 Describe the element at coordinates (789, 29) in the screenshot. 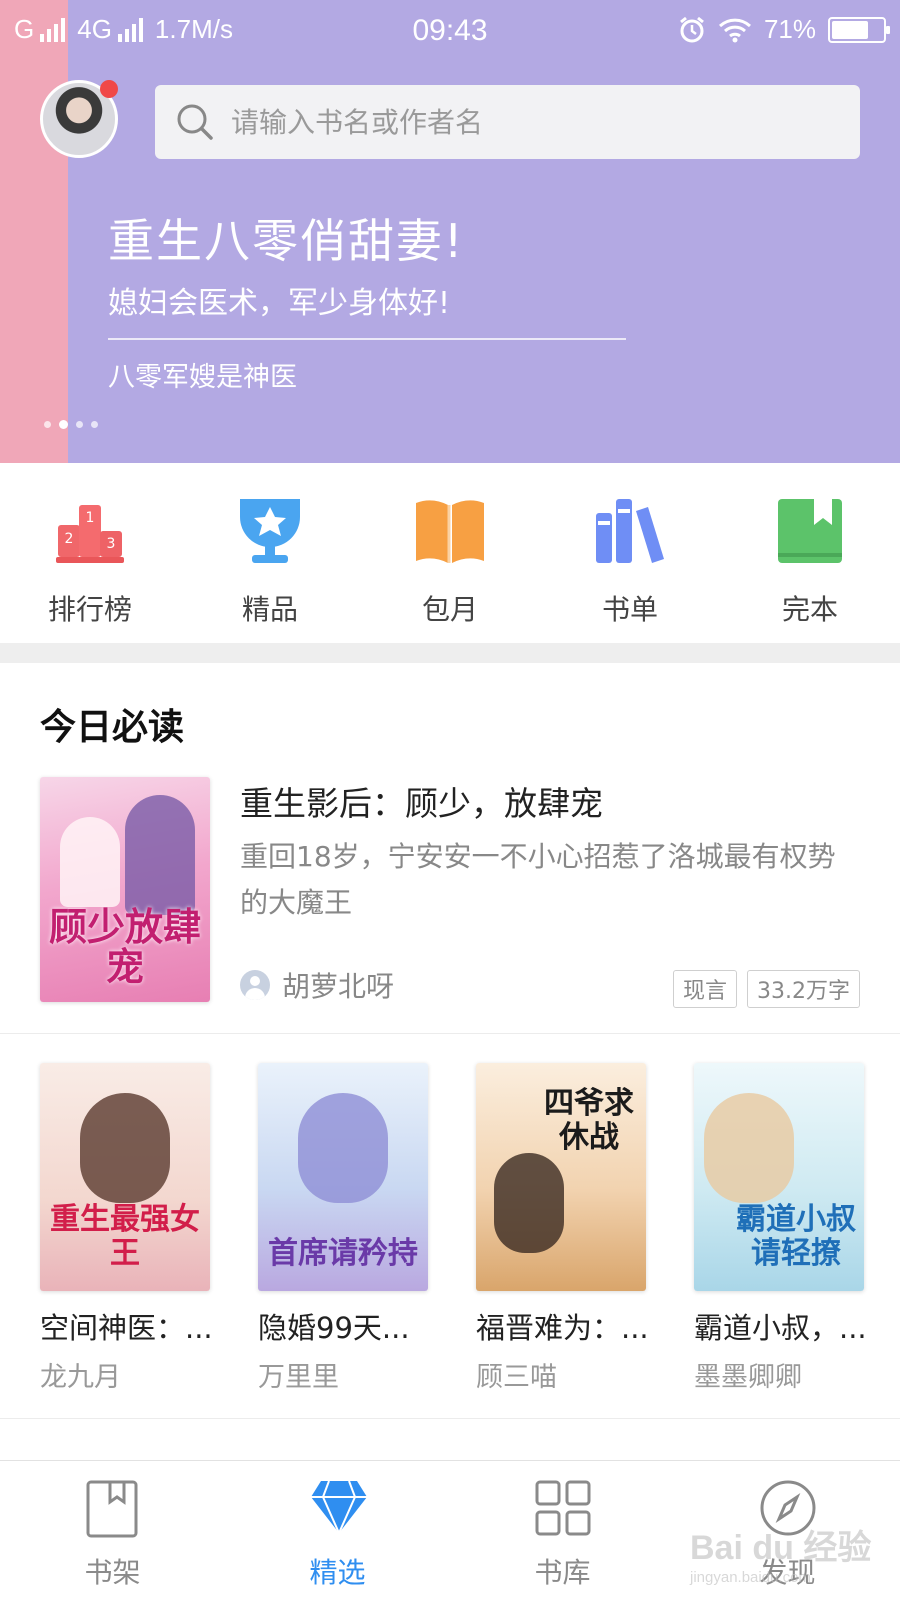

I see `battery-percent: 71%` at that location.